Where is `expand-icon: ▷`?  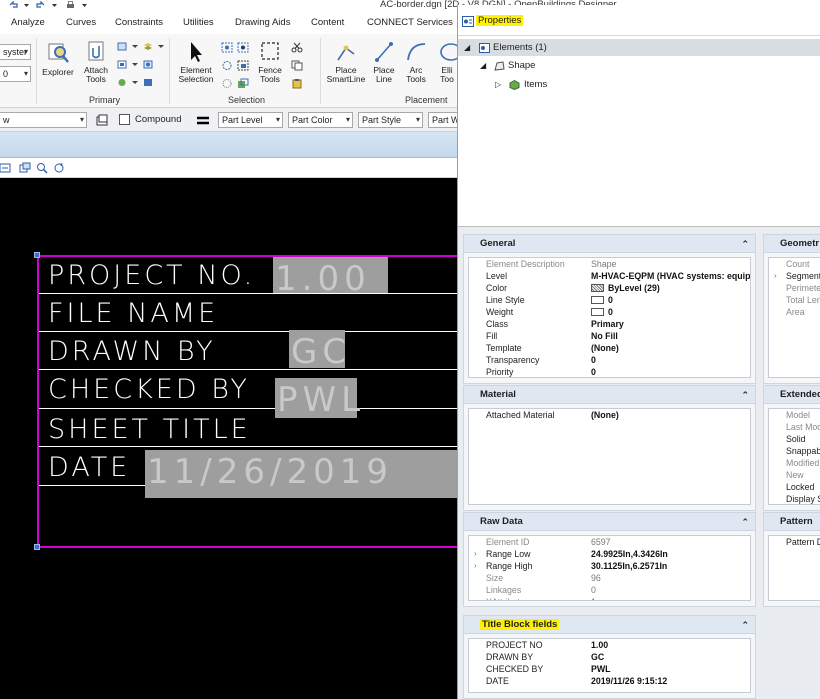 expand-icon: ▷ is located at coordinates (498, 84).